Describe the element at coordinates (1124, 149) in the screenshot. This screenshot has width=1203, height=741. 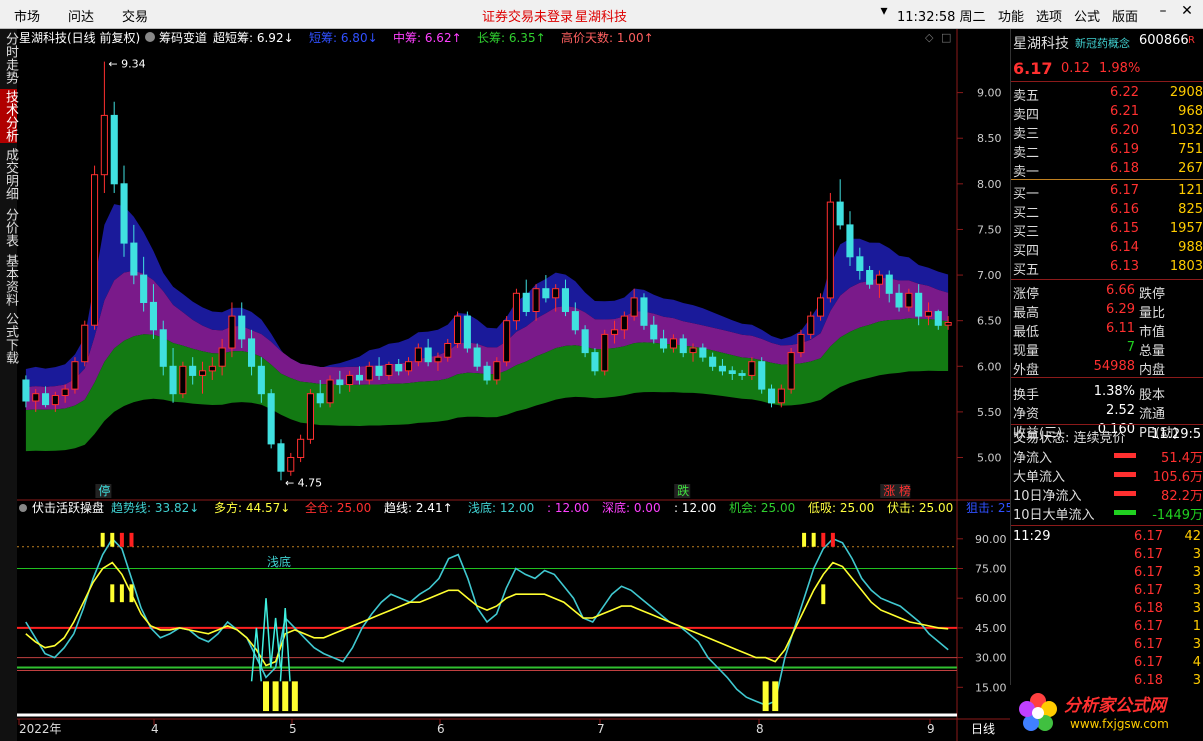
I see `row-price: 6.19` at that location.